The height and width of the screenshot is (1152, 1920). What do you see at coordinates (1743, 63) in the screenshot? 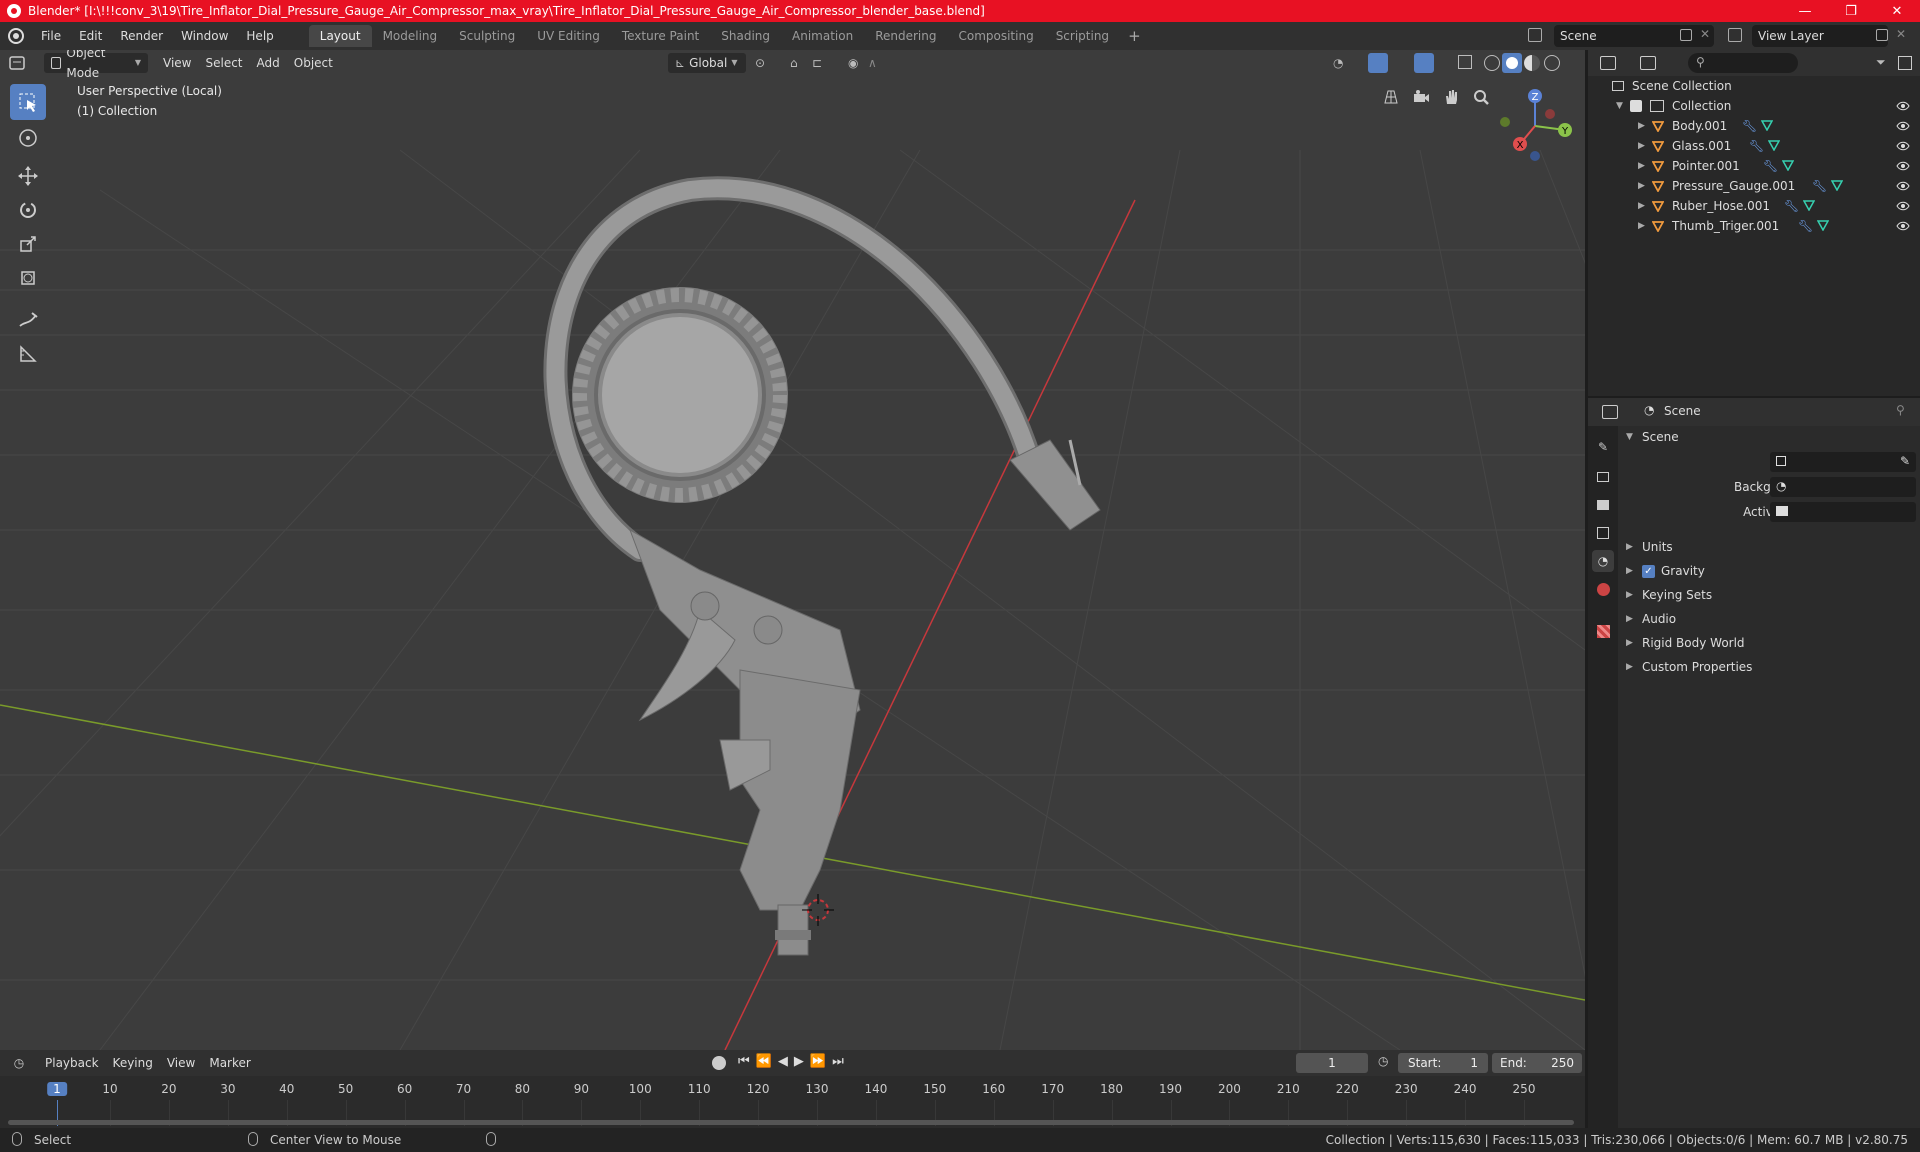
I see `outliner-search-input: ⚲` at bounding box center [1743, 63].